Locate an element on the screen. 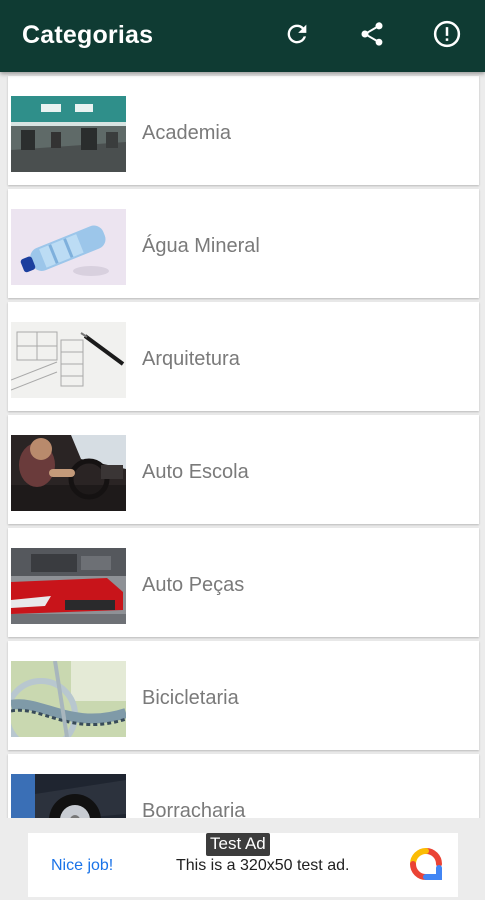 The image size is (485, 900). refresh-icon is located at coordinates (297, 36).